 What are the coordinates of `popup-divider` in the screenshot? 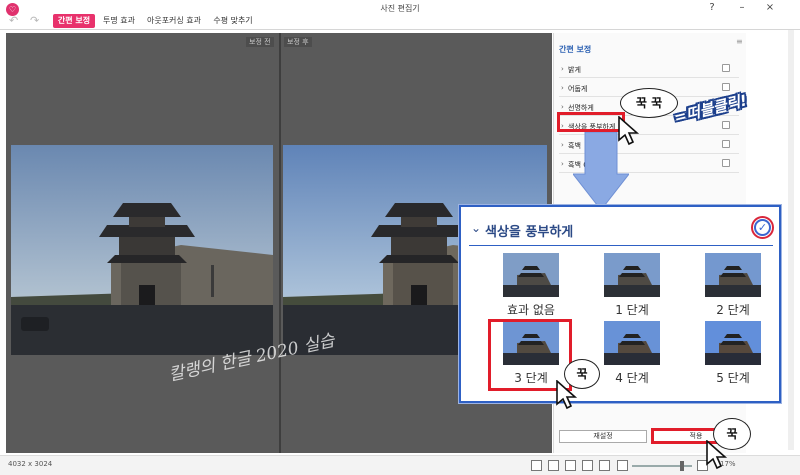 It's located at (621, 245).